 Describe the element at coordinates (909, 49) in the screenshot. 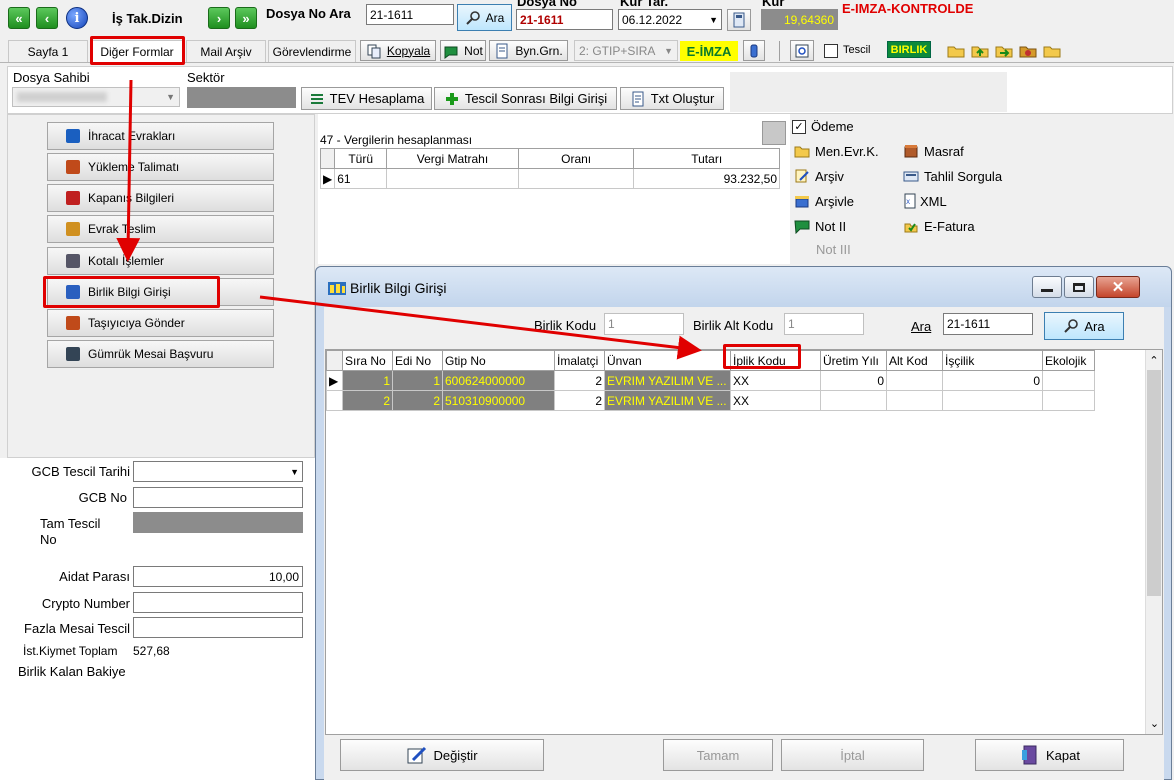

I see `birlik-button: BIRLIK` at that location.